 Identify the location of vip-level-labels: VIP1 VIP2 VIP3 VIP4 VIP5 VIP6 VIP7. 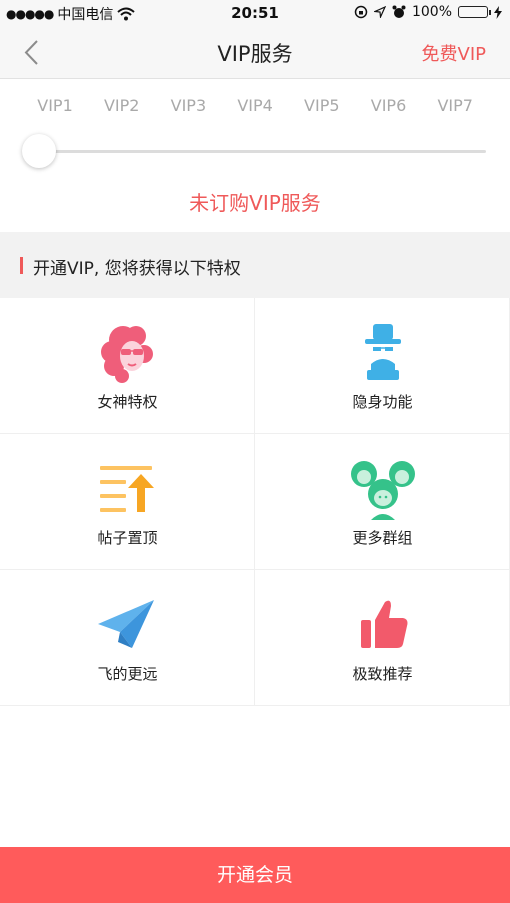
(255, 110).